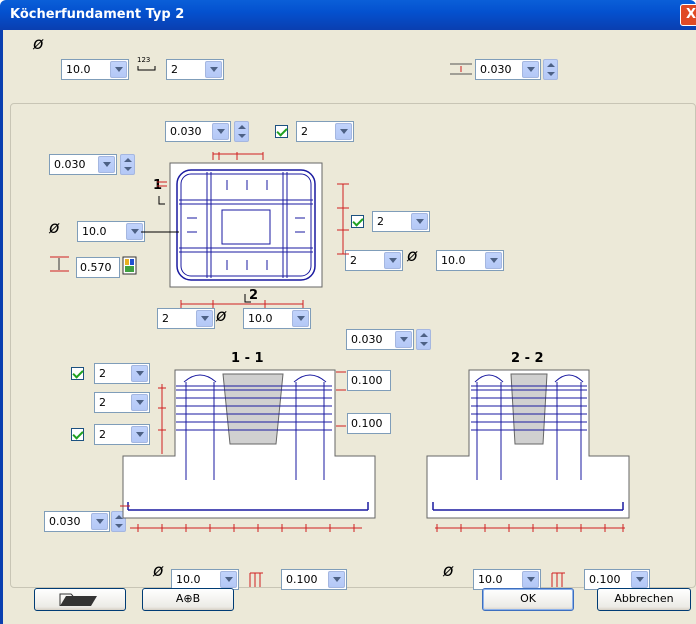  Describe the element at coordinates (380, 339) in the screenshot. I see `section11-cover-select: 0.030` at that location.